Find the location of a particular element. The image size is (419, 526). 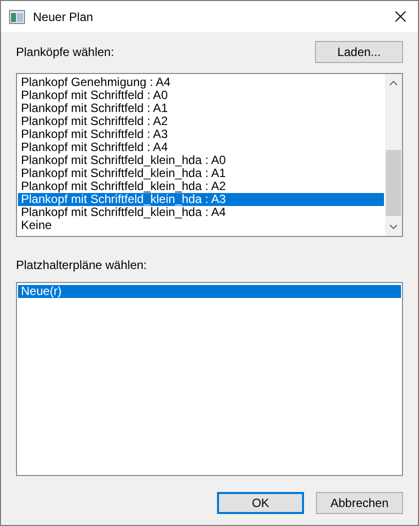

scrollbar-thumb is located at coordinates (393, 183).